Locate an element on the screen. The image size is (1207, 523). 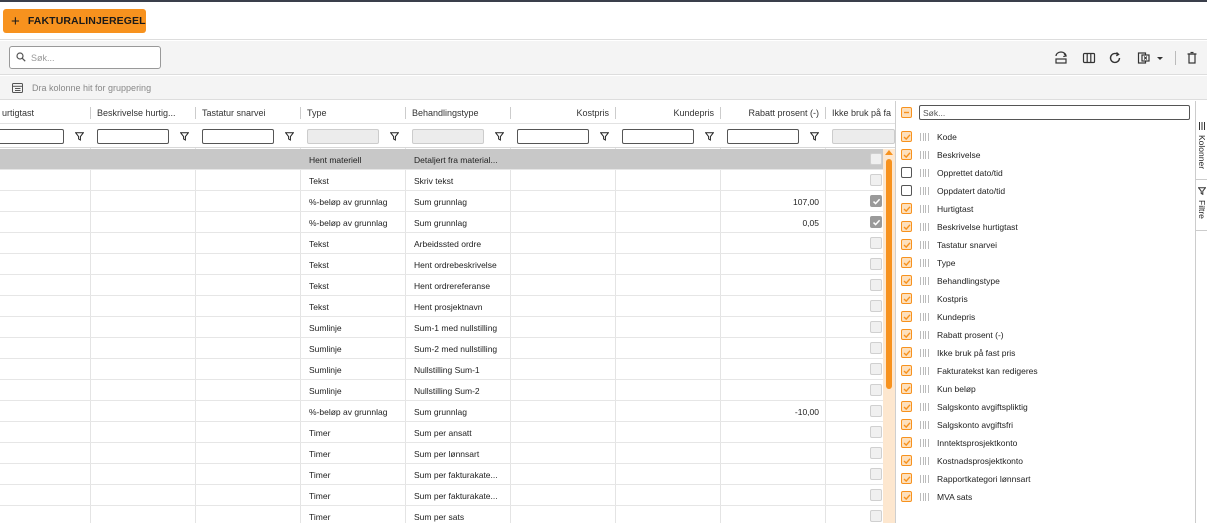
column-chooser-item: Fakturatekst kan redigeres is located at coordinates (1046, 371).